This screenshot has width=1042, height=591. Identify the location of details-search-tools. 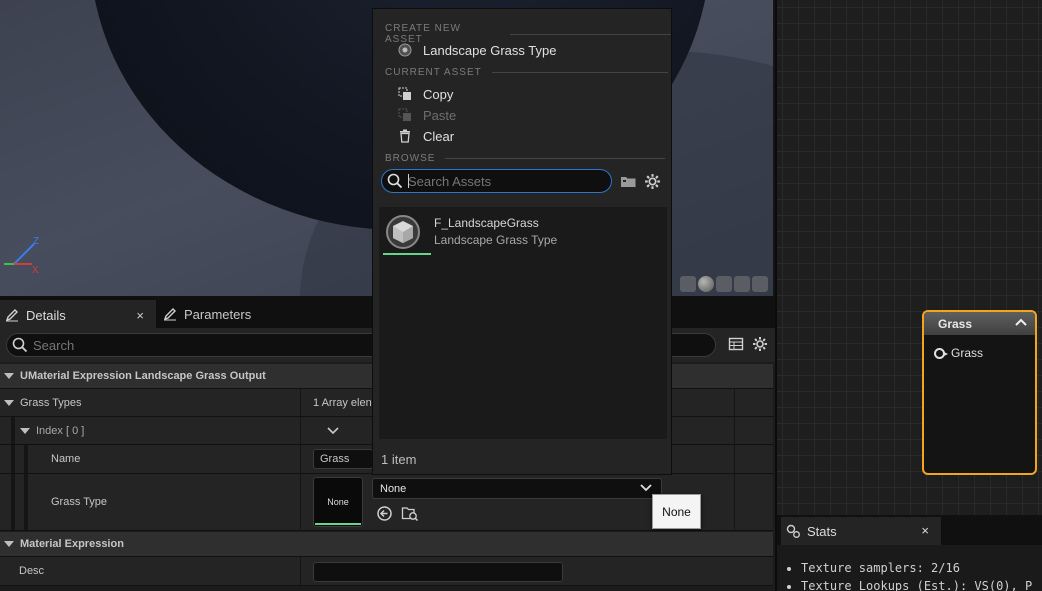
(748, 344).